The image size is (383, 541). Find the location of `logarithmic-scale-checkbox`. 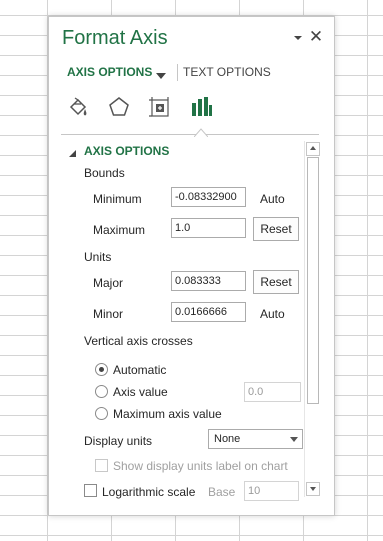

logarithmic-scale-checkbox is located at coordinates (90, 490).